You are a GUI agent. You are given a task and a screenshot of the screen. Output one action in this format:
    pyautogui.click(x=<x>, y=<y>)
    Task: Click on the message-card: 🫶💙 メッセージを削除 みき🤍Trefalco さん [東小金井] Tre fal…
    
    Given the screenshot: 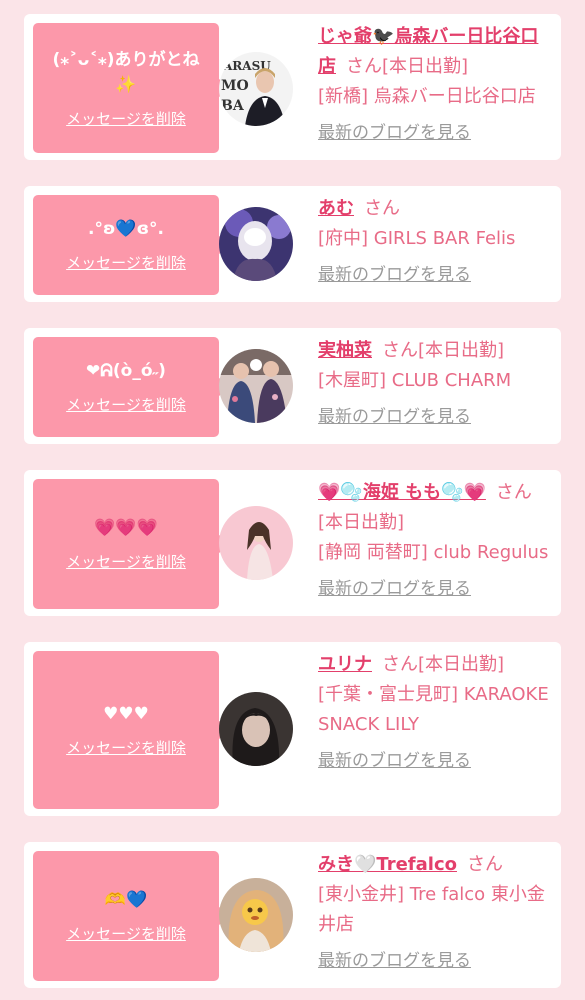 What is the action you would take?
    pyautogui.click(x=292, y=915)
    